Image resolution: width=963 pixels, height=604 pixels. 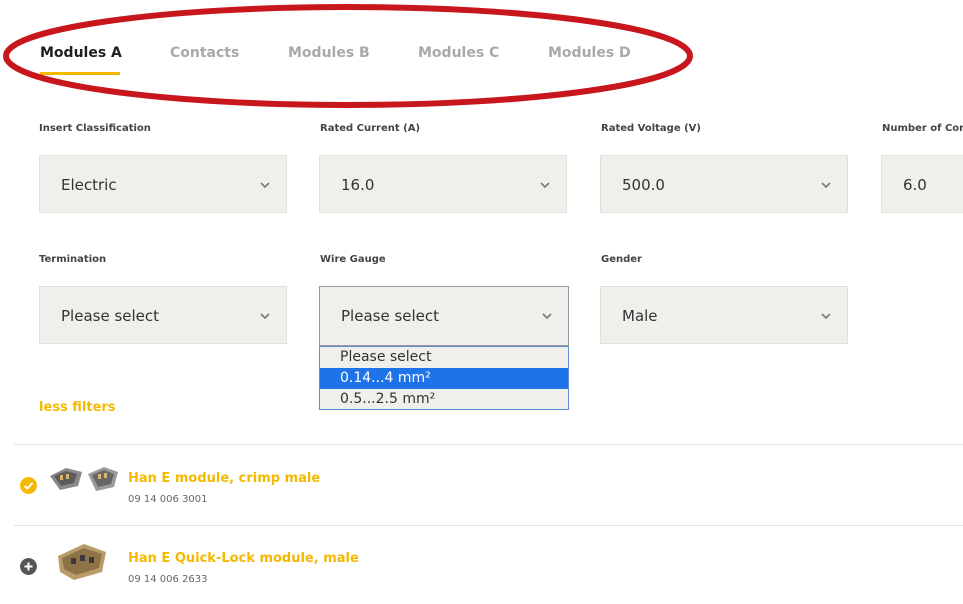 What do you see at coordinates (163, 315) in the screenshot?
I see `termination-select: Please select` at bounding box center [163, 315].